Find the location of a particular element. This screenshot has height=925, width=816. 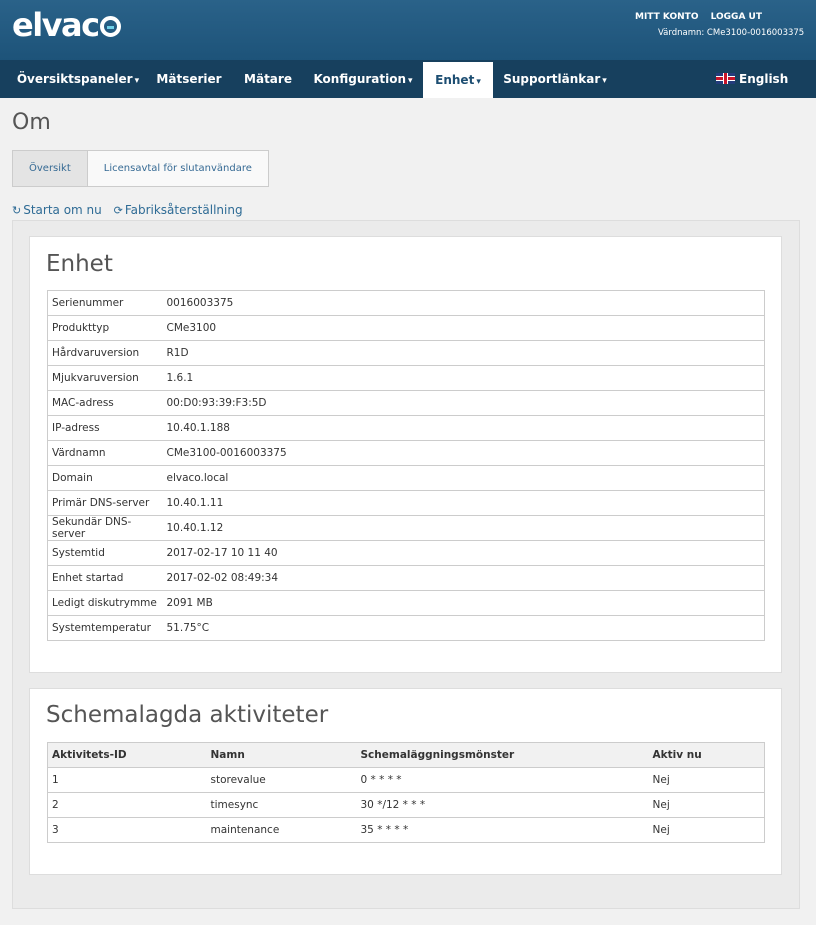

device-info-row: Sekundär DNS-server 10.40.1.12 is located at coordinates (406, 528).